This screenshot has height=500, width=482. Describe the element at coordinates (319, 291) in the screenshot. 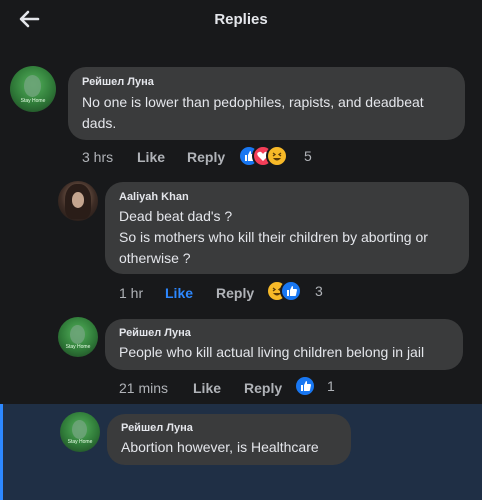

I see `reaction-count: 3` at that location.